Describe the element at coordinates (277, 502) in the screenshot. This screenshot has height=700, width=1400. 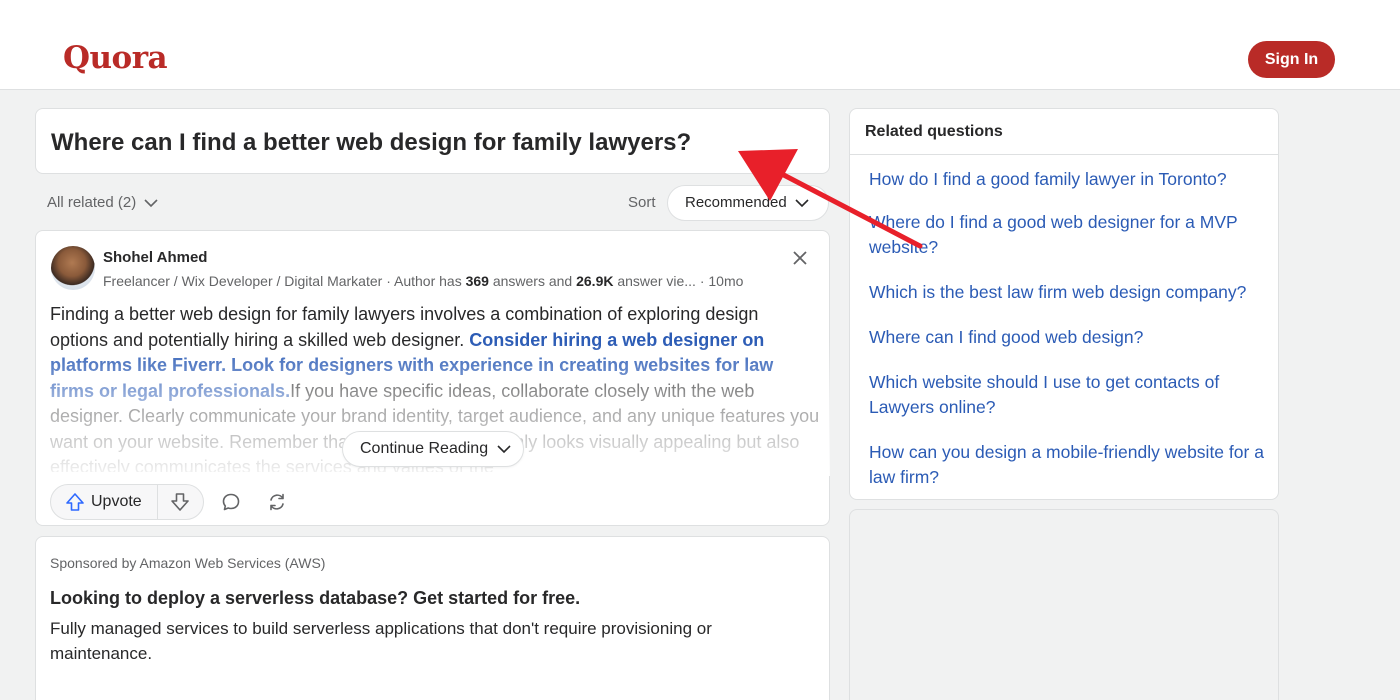
I see `share-icon` at that location.